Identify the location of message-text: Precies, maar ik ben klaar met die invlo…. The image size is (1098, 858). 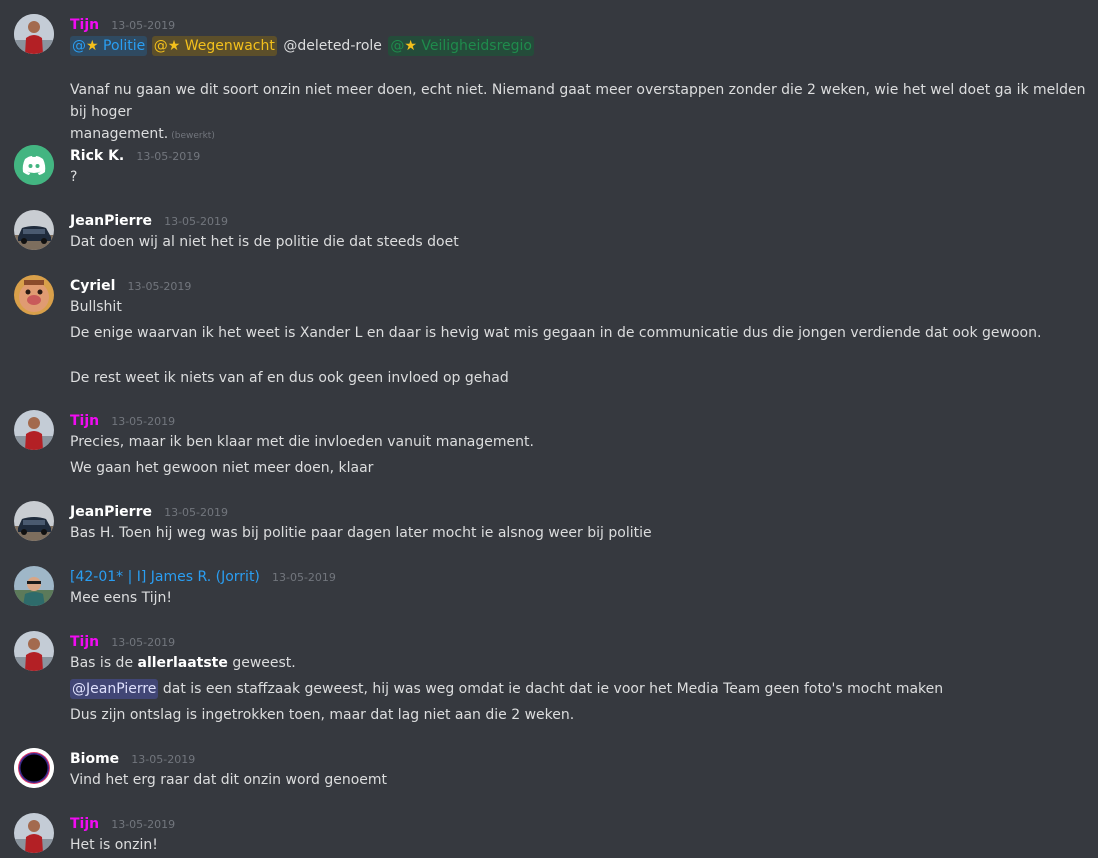
(302, 442).